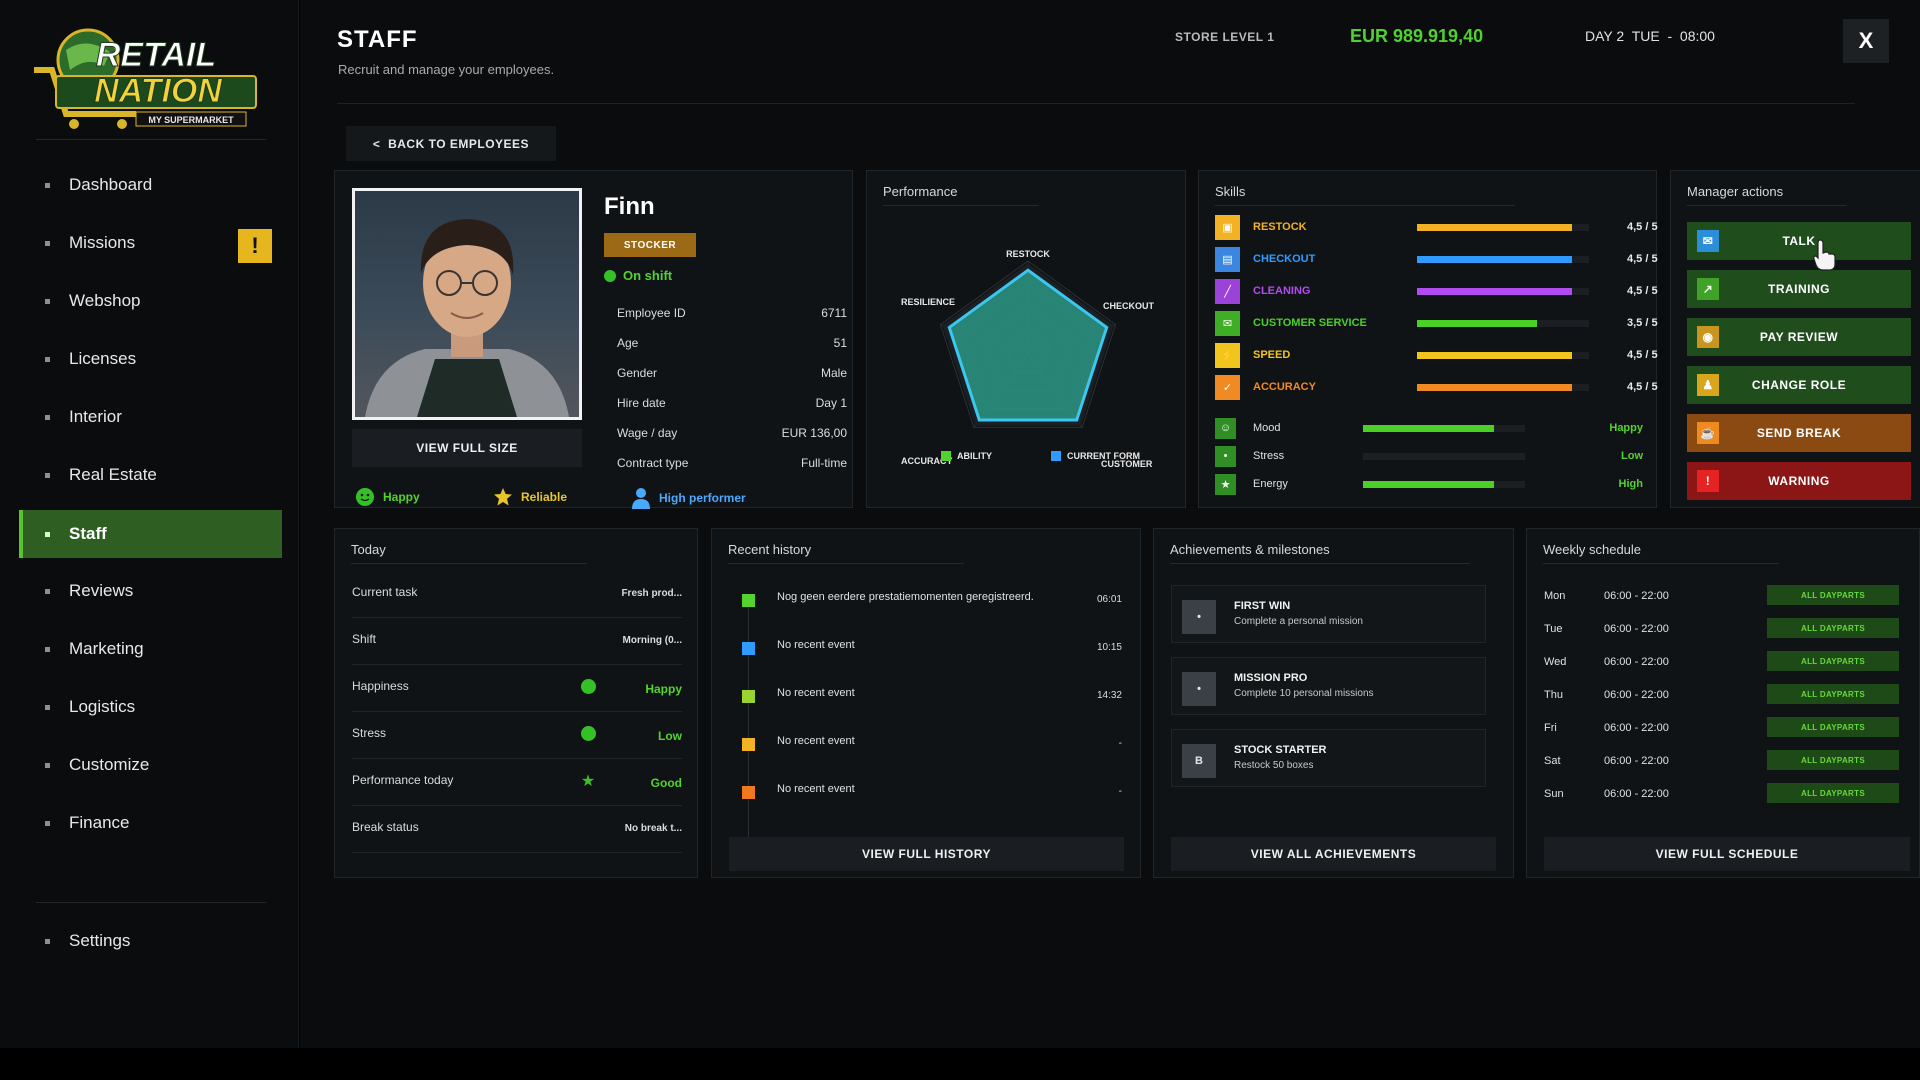  I want to click on achievement-badge-icon: •, so click(1199, 617).